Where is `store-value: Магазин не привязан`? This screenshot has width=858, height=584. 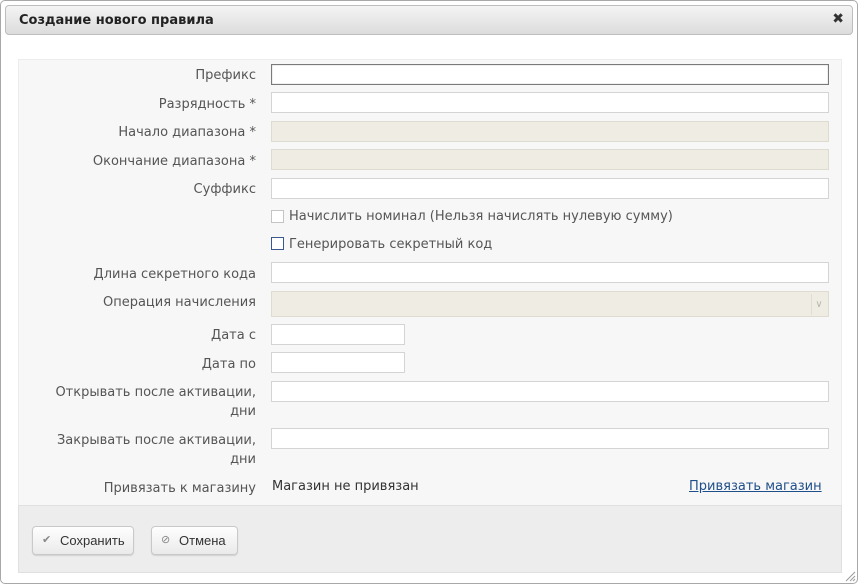
store-value: Магазин не привязан is located at coordinates (345, 486).